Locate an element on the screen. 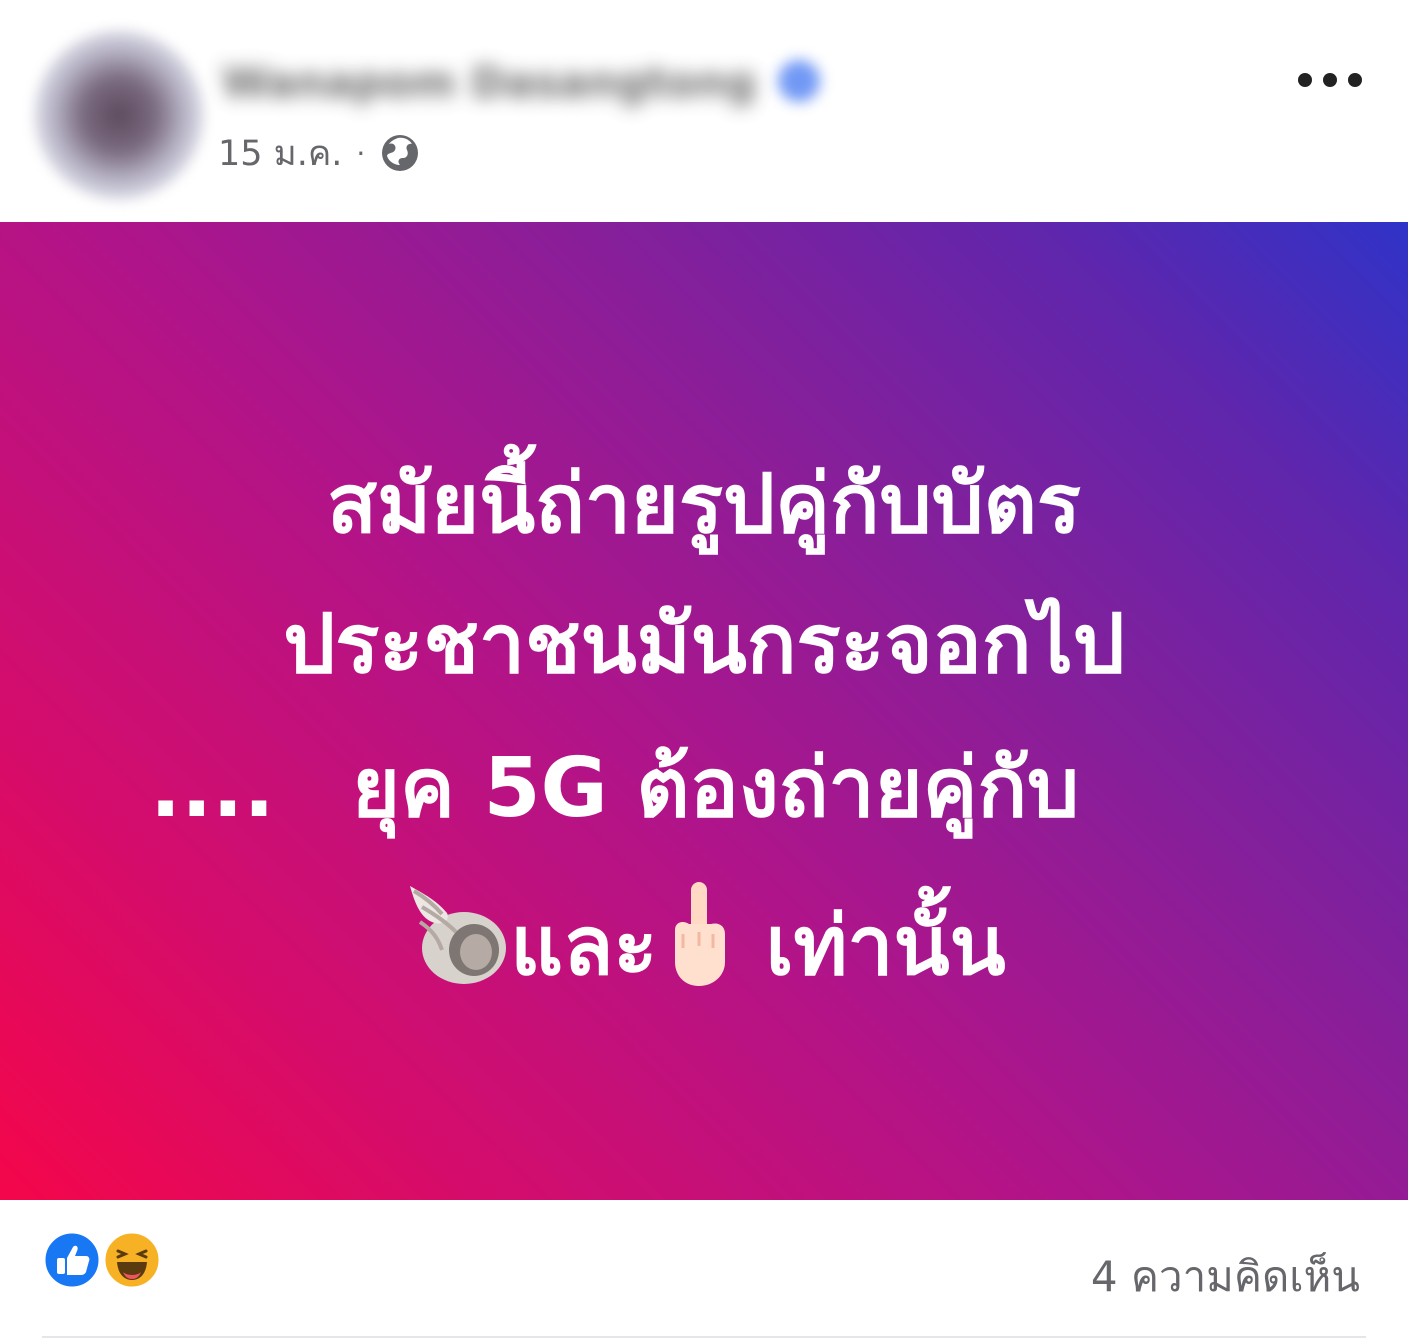  post-text-line-4: และ เท่านั้น is located at coordinates (704, 940).